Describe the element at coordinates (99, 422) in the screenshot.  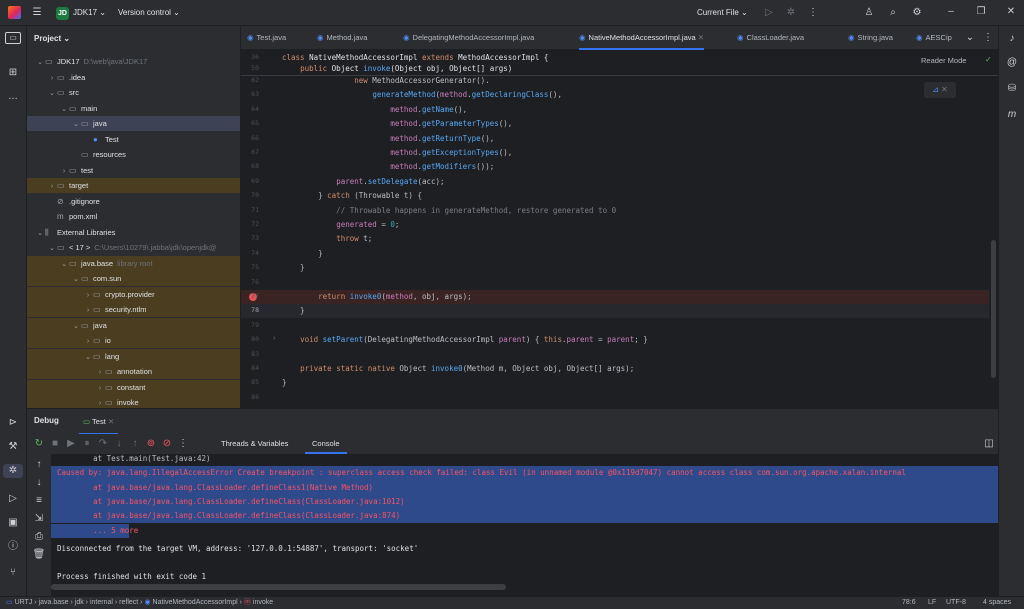
I see `debug-session-tab: ▭ Test ✕` at that location.